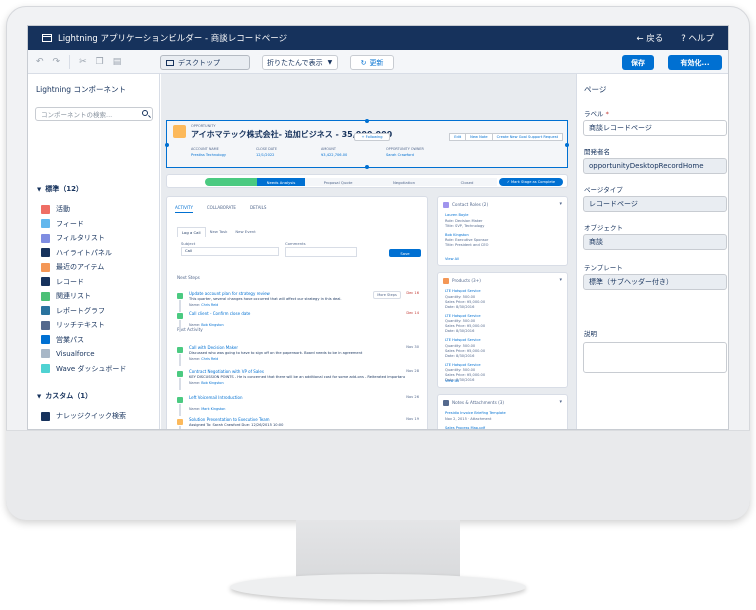 The height and width of the screenshot is (610, 756). I want to click on related-record-name: Sales Process Map.pdf, so click(465, 428).